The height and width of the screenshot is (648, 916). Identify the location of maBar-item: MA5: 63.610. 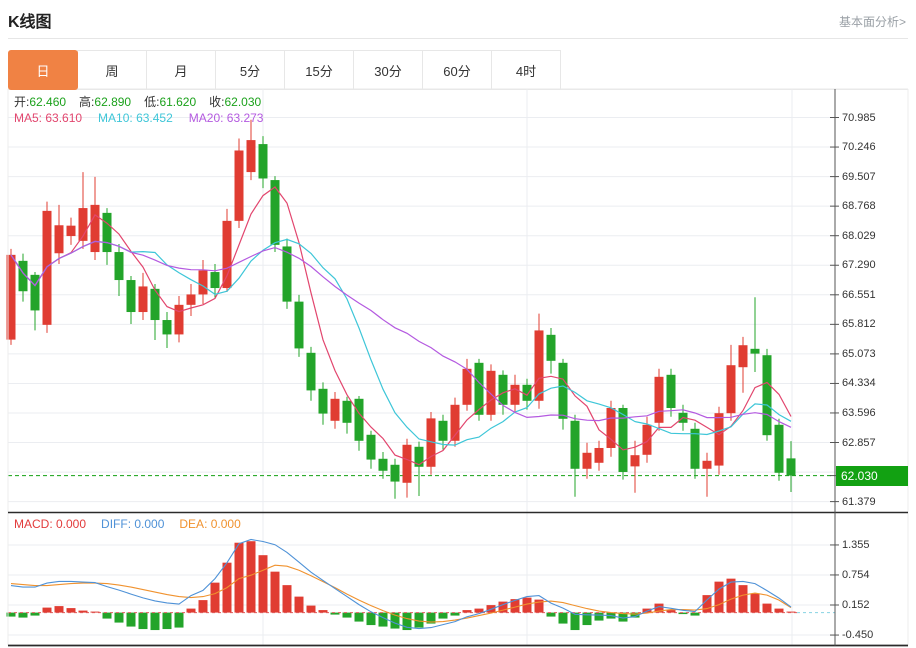
(48, 118).